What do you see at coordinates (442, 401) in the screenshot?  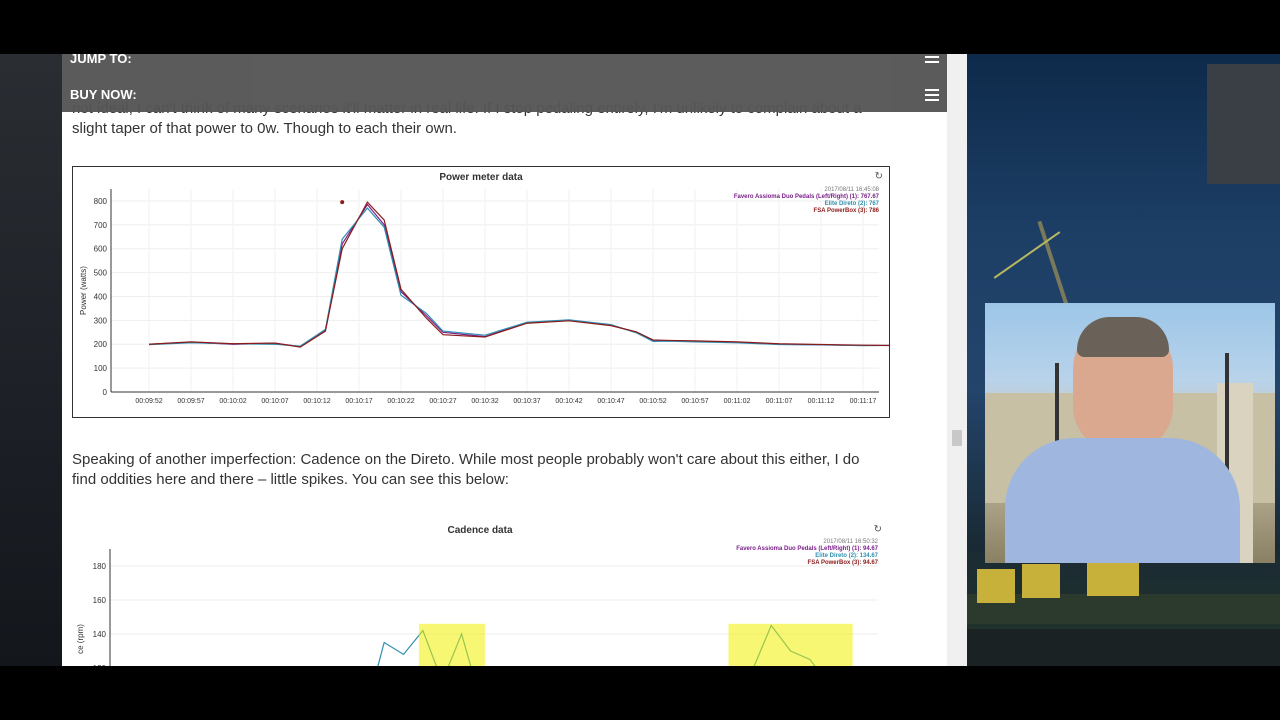 I see `x-tick-label: 00:10:27` at bounding box center [442, 401].